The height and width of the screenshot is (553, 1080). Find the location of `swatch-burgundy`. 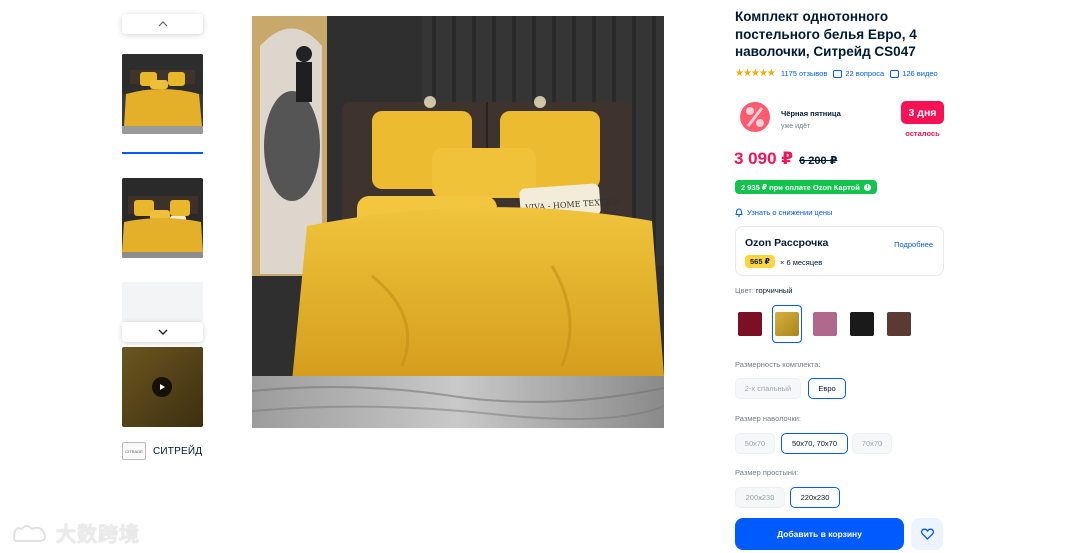

swatch-burgundy is located at coordinates (750, 324).